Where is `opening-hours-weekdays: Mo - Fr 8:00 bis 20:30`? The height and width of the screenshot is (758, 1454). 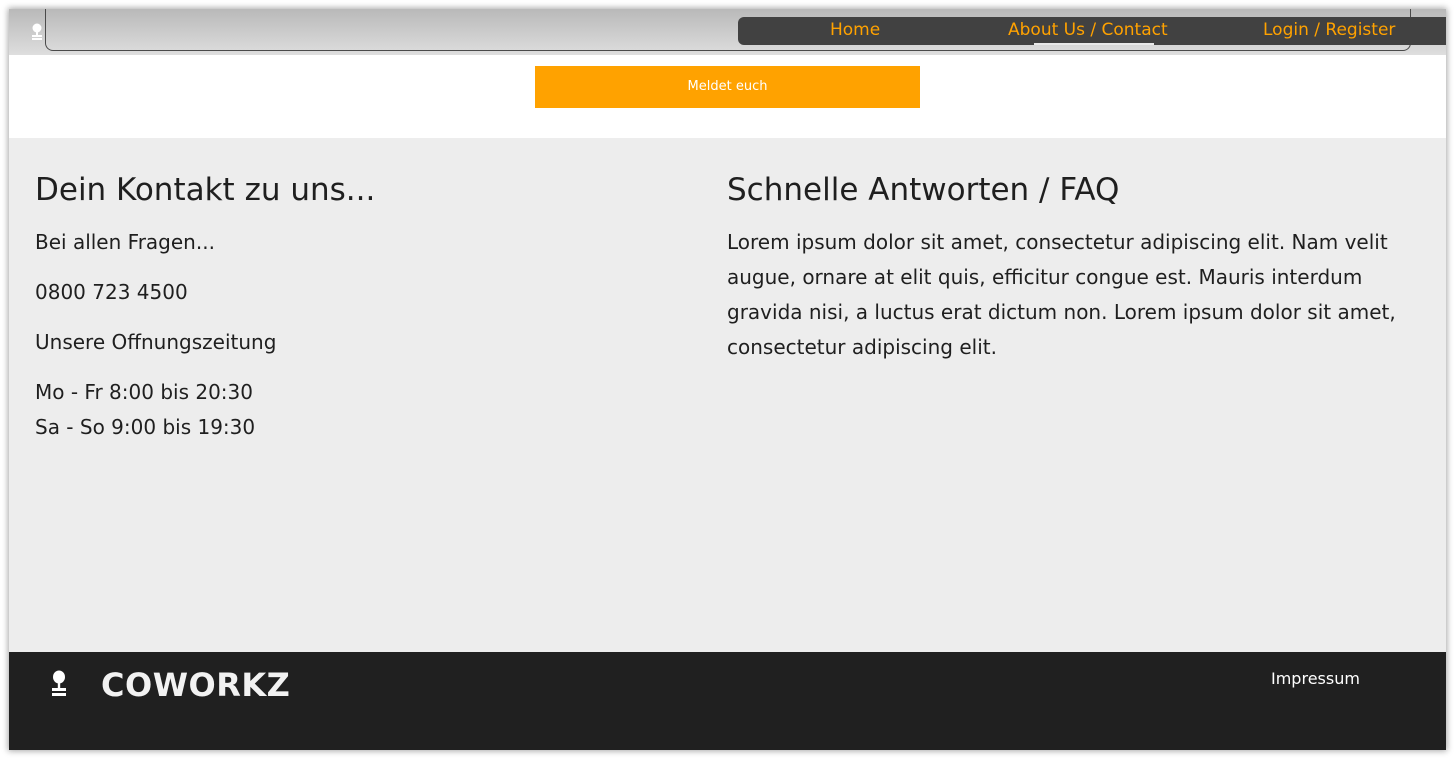
opening-hours-weekdays: Mo - Fr 8:00 bis 20:30 is located at coordinates (144, 392).